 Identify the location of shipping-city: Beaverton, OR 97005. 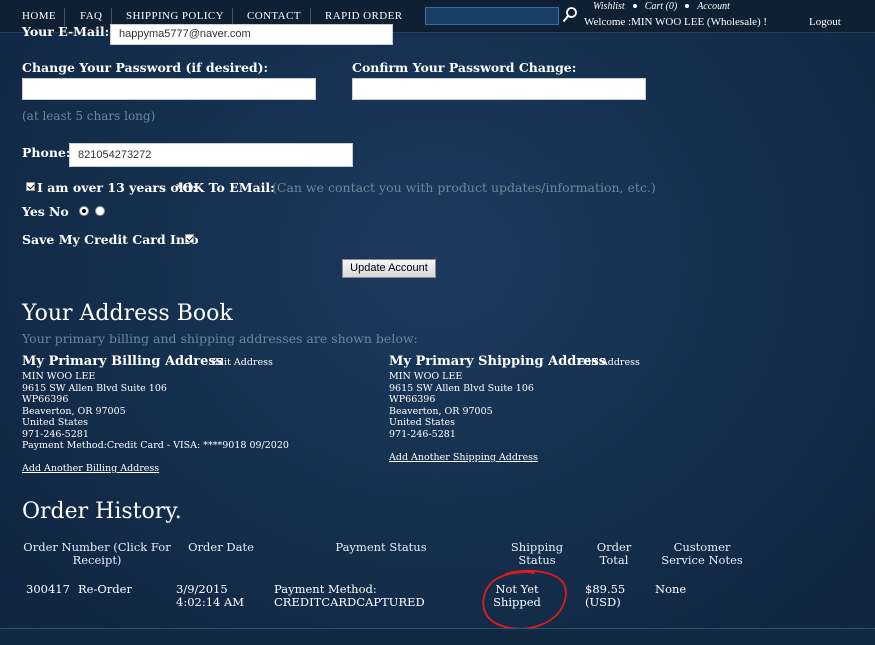
(441, 411).